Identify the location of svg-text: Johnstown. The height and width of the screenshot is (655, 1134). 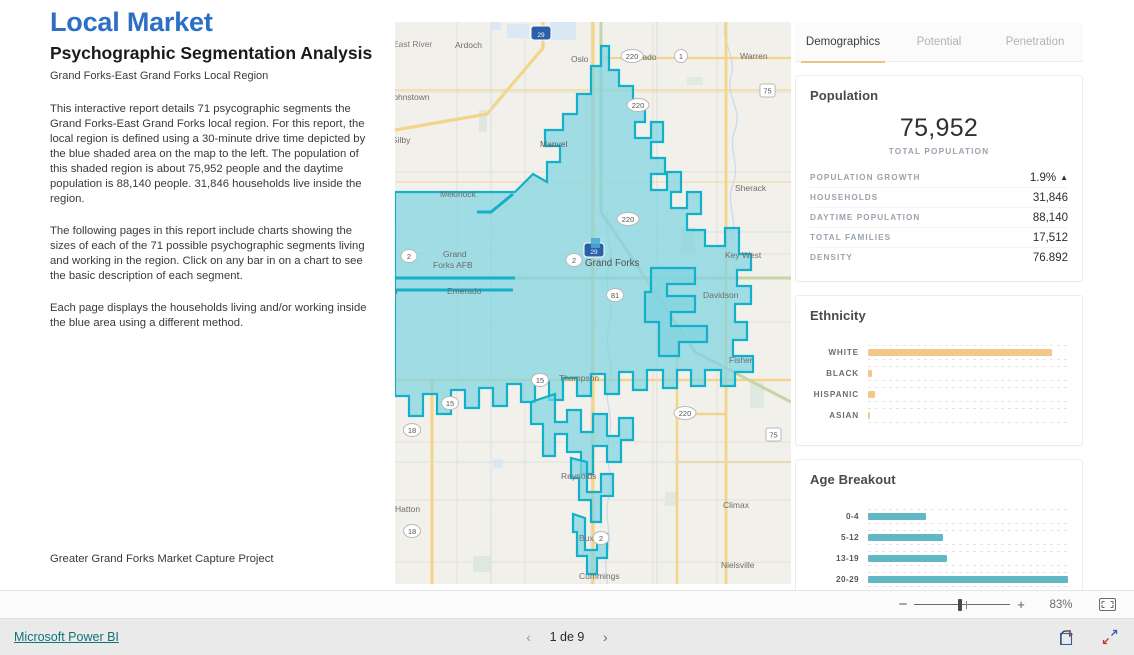
(412, 97).